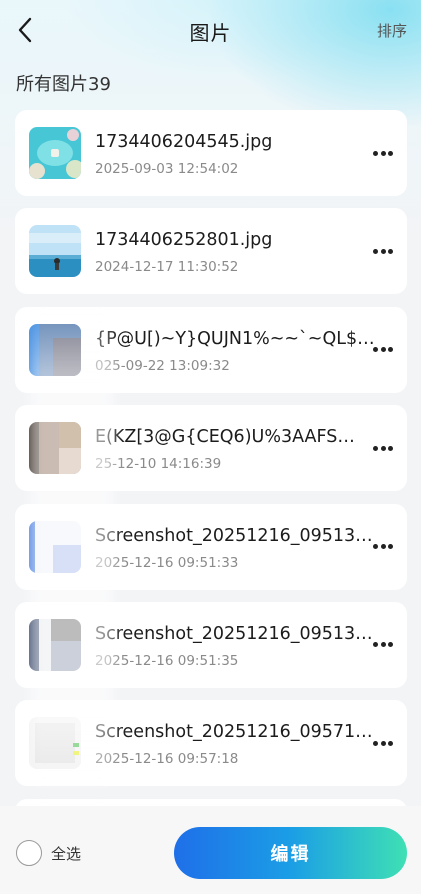  Describe the element at coordinates (167, 169) in the screenshot. I see `file-date: 2025-09-03 12:54:02` at that location.